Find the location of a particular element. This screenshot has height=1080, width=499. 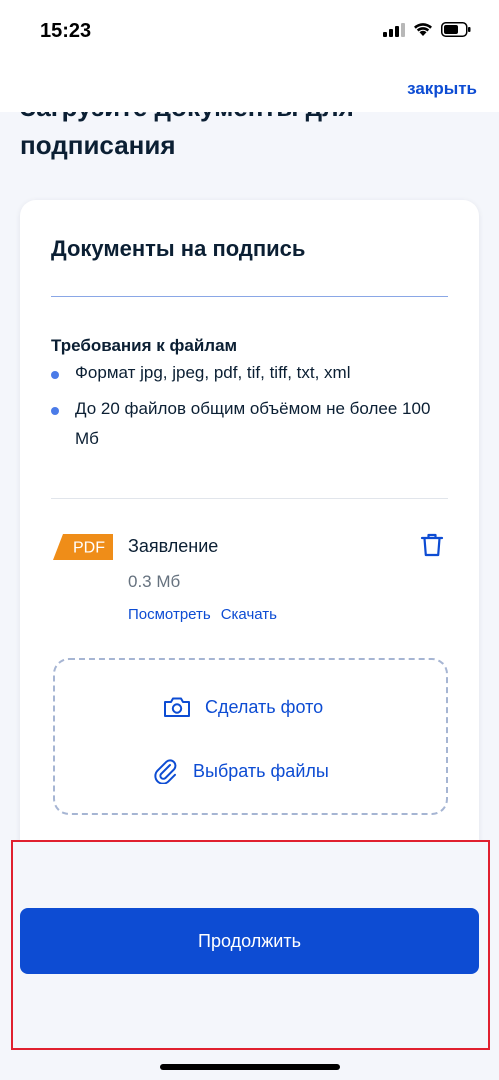

file-actions: Посмотреть Скачать is located at coordinates (202, 614).